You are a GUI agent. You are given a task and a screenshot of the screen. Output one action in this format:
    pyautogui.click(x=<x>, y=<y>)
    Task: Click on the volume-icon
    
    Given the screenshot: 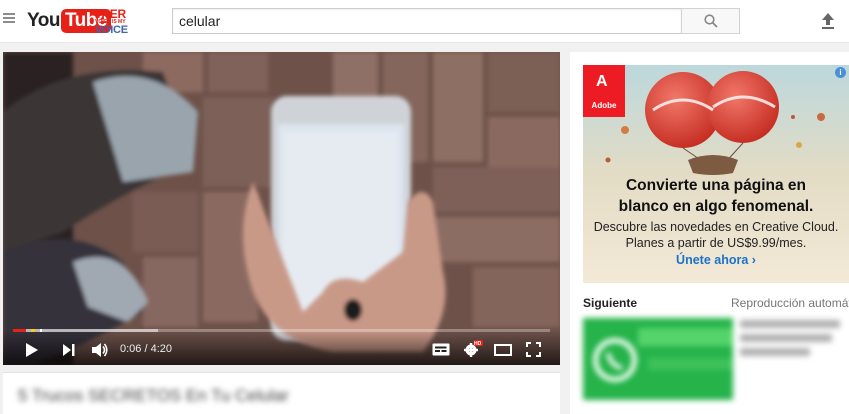 What is the action you would take?
    pyautogui.click(x=100, y=350)
    